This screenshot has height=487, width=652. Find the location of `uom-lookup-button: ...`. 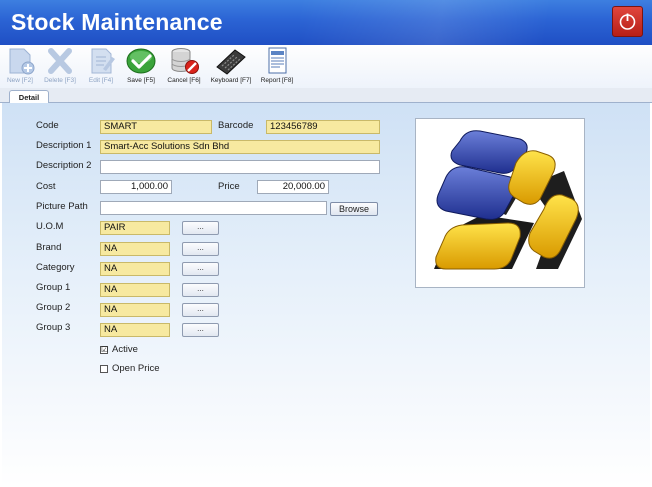

uom-lookup-button: ... is located at coordinates (200, 228).